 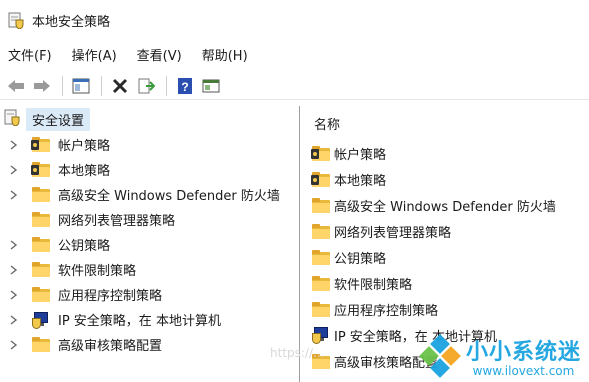 I want to click on tree-item: 高级安全 Windows Defender 防火墙, so click(x=149, y=194).